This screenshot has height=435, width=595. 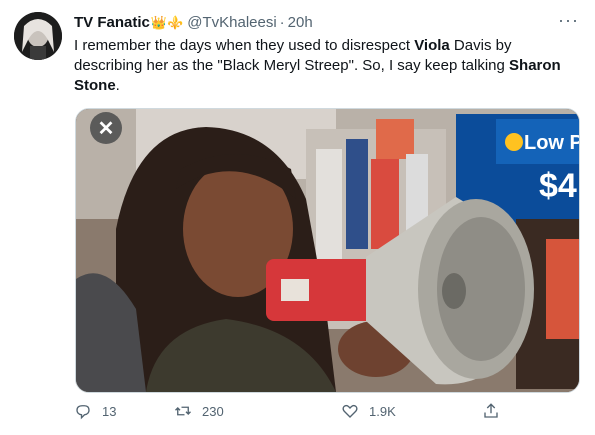 What do you see at coordinates (382, 411) in the screenshot?
I see `like-count: 1.9K` at bounding box center [382, 411].